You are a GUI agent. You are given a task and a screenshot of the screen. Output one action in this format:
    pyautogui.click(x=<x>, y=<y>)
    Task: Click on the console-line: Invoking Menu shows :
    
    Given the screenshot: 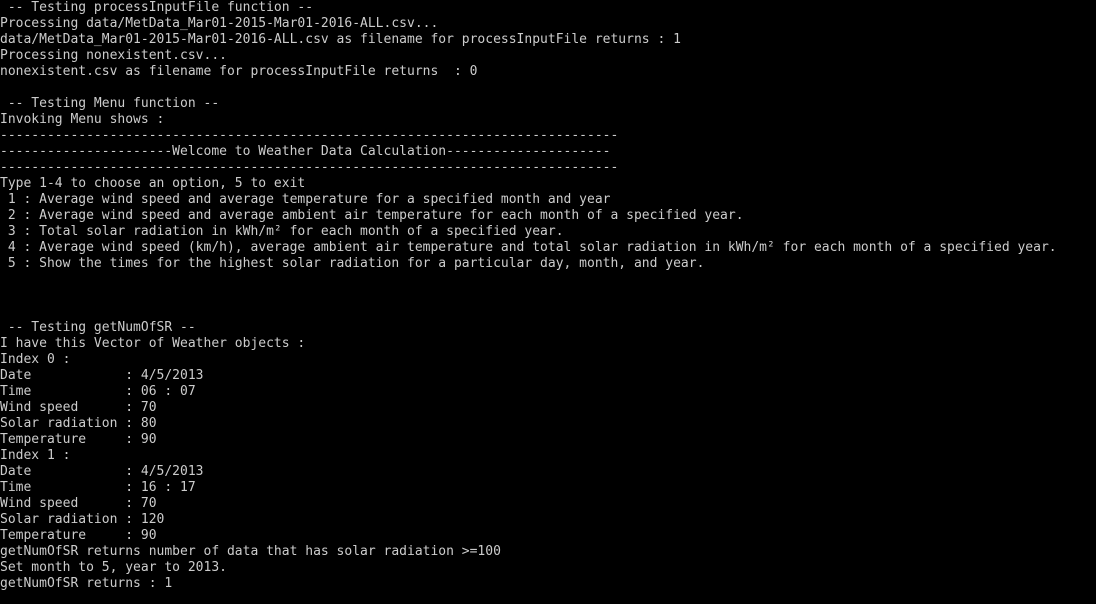 What is the action you would take?
    pyautogui.click(x=82, y=119)
    